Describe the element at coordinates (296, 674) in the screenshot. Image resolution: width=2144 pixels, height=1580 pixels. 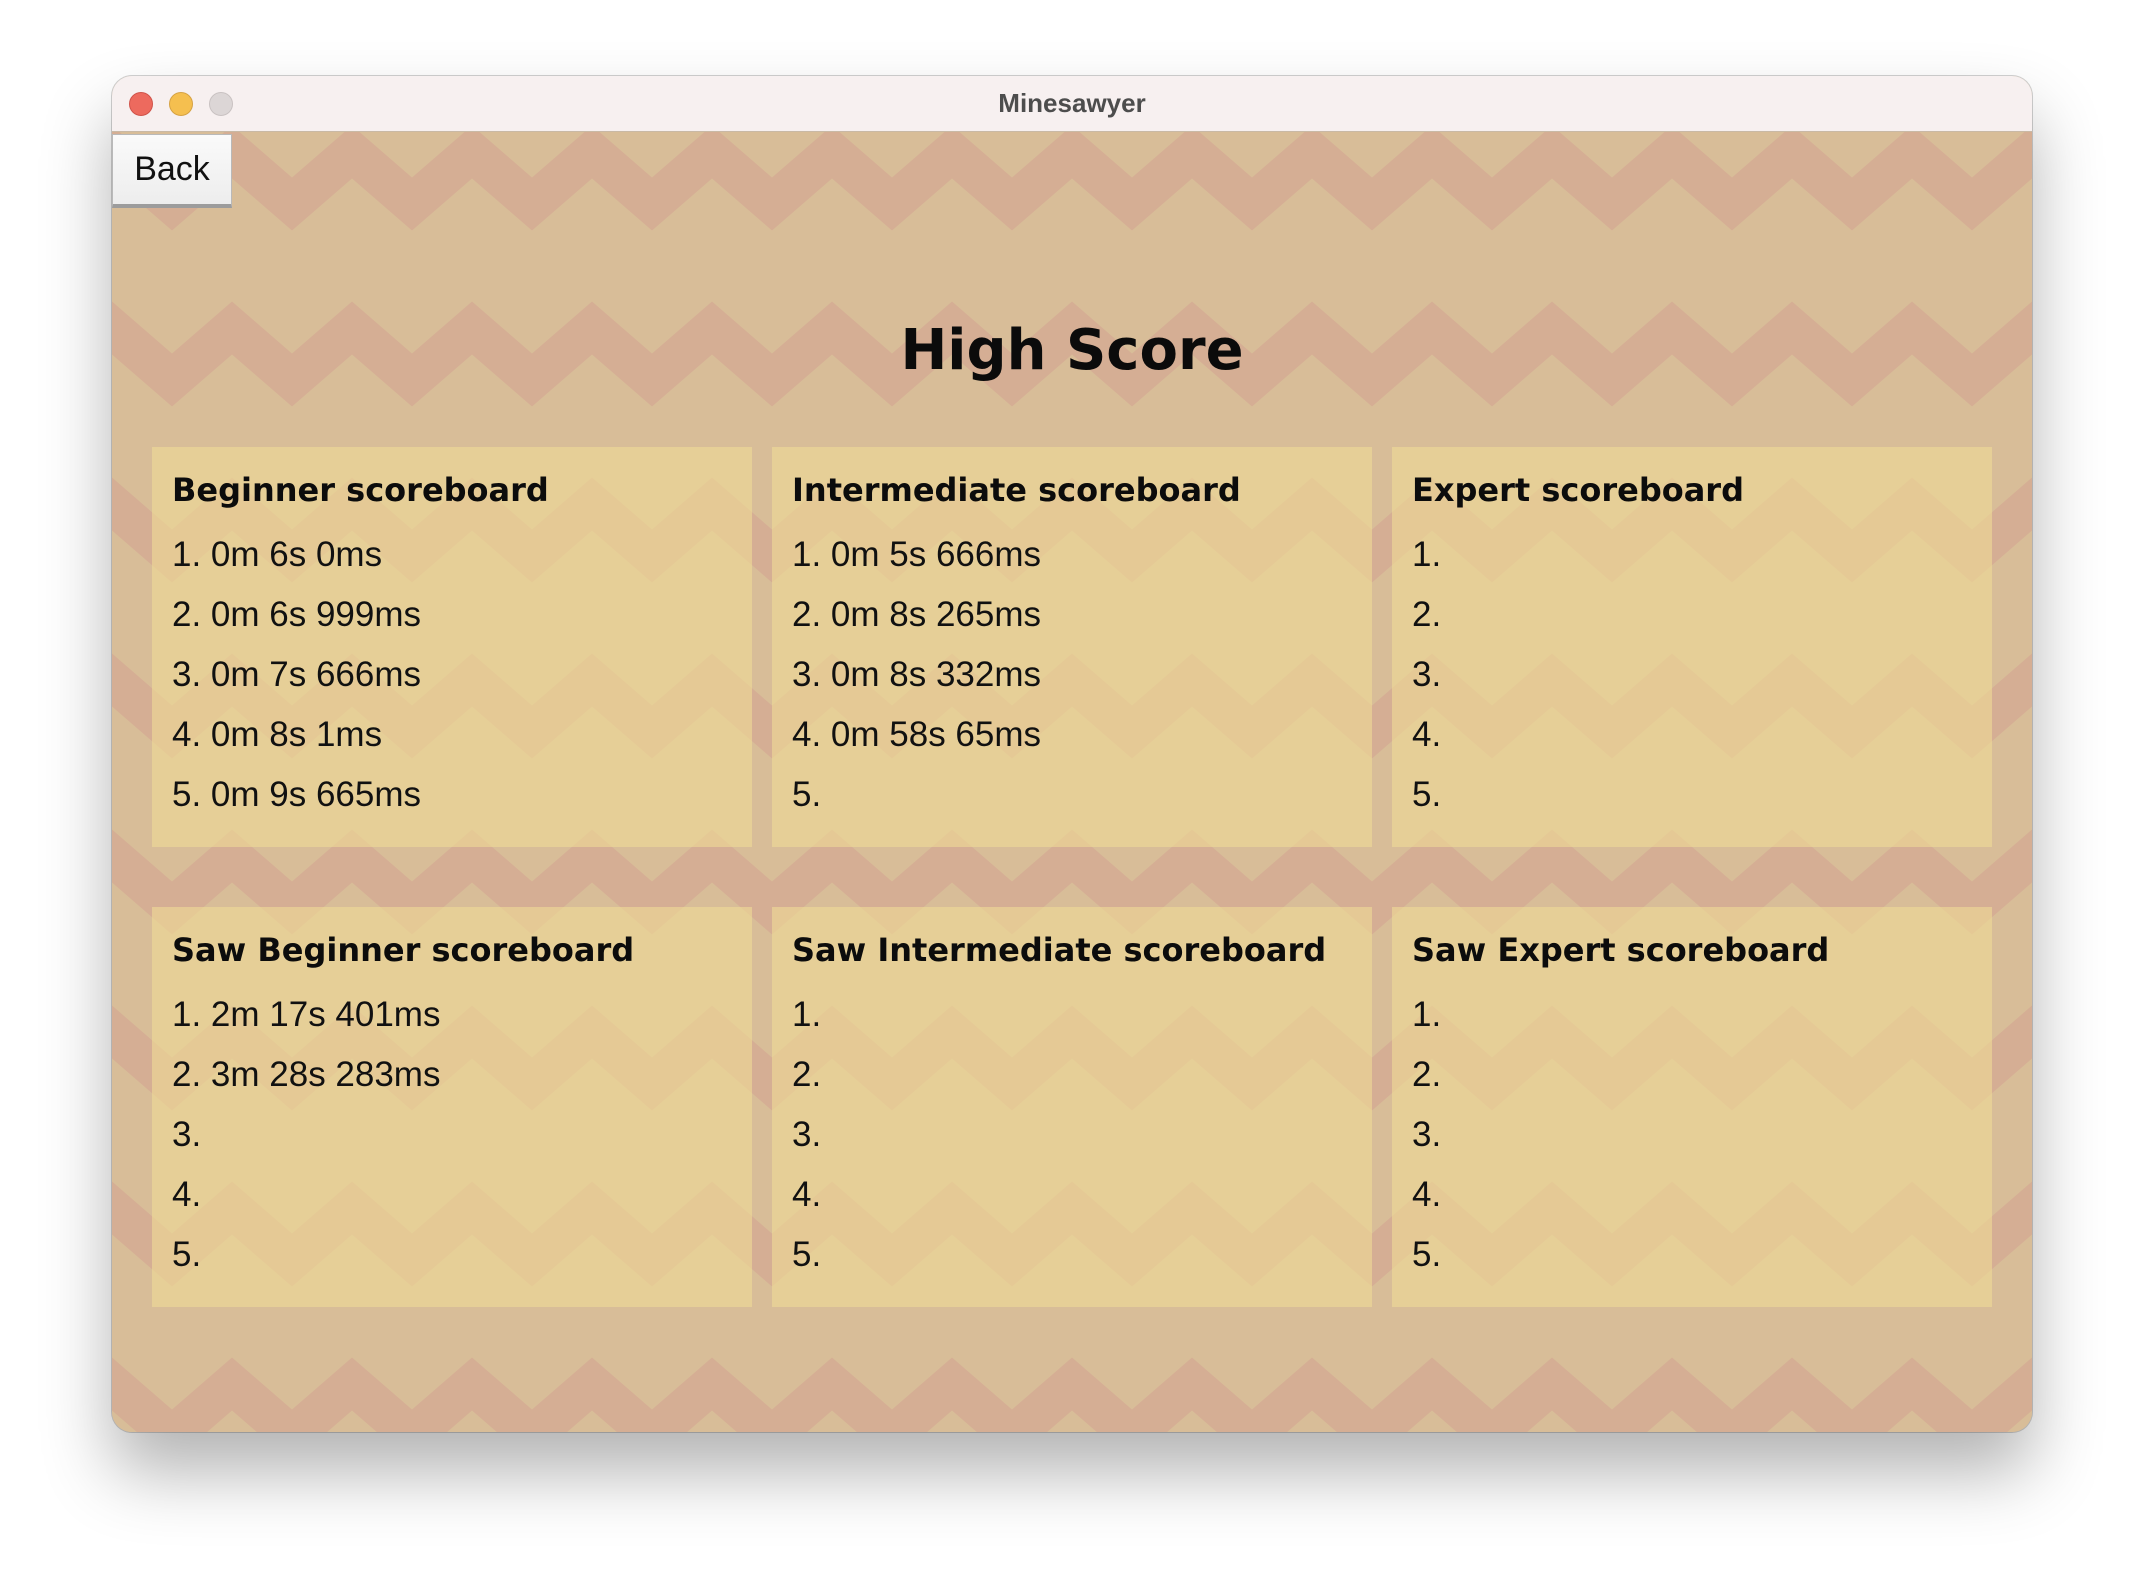
I see `score-entry: 3. 0m 7s 666ms` at that location.